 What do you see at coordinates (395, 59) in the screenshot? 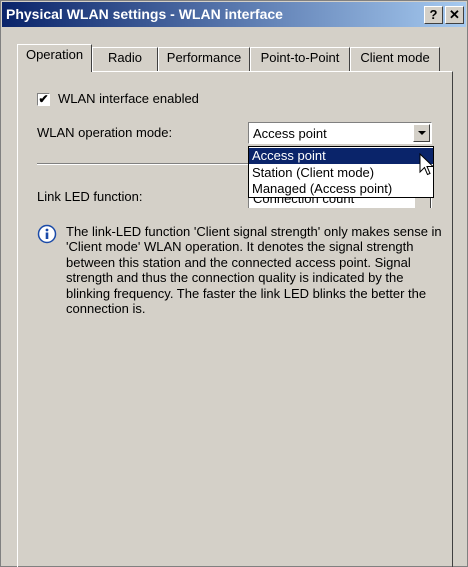
I see `tab-client-mode: Client mode` at bounding box center [395, 59].